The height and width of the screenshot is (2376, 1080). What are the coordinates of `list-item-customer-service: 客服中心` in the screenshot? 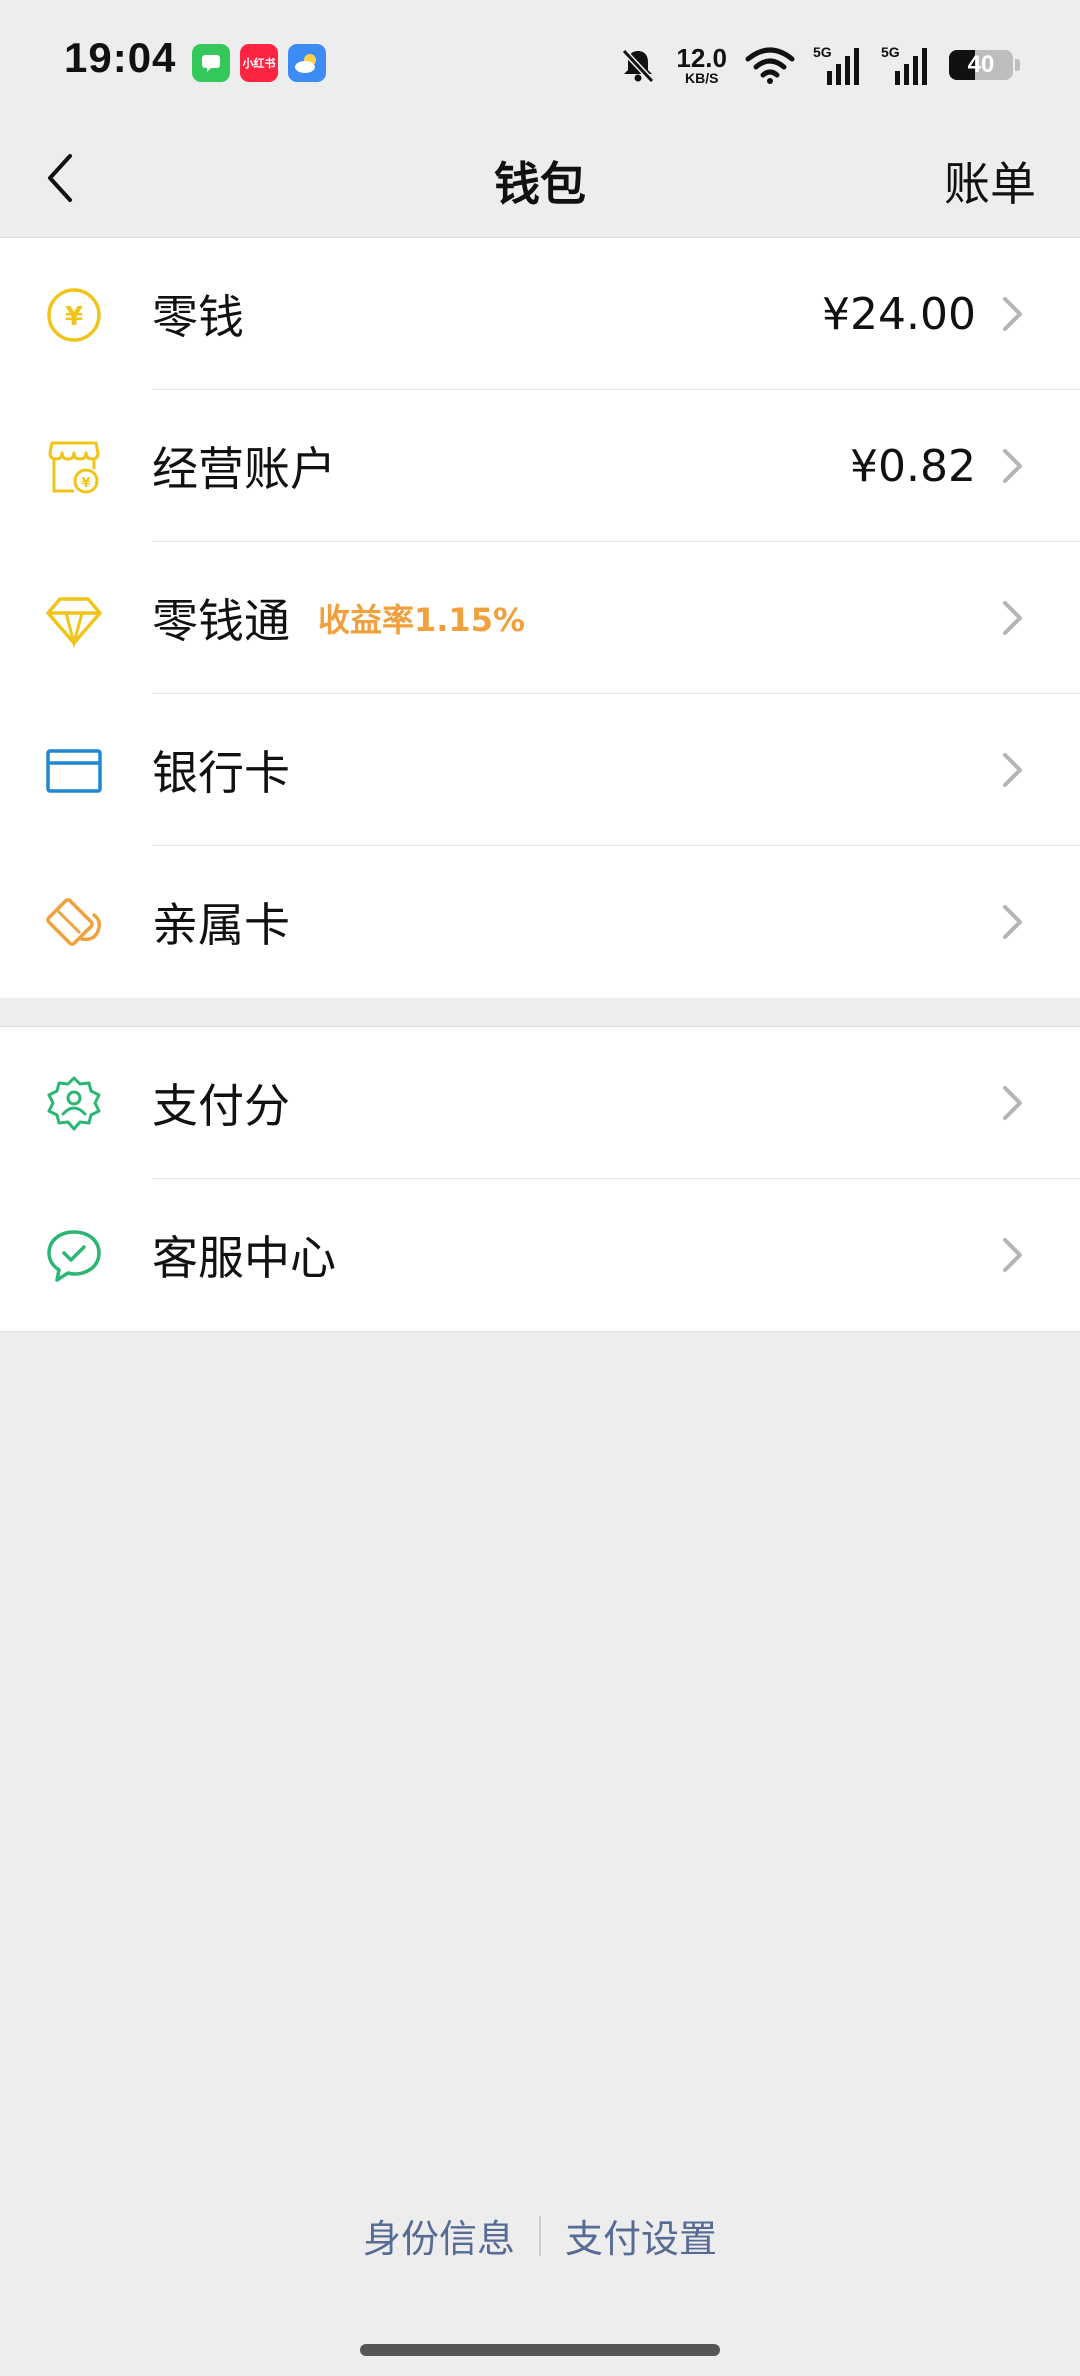 It's located at (540, 1255).